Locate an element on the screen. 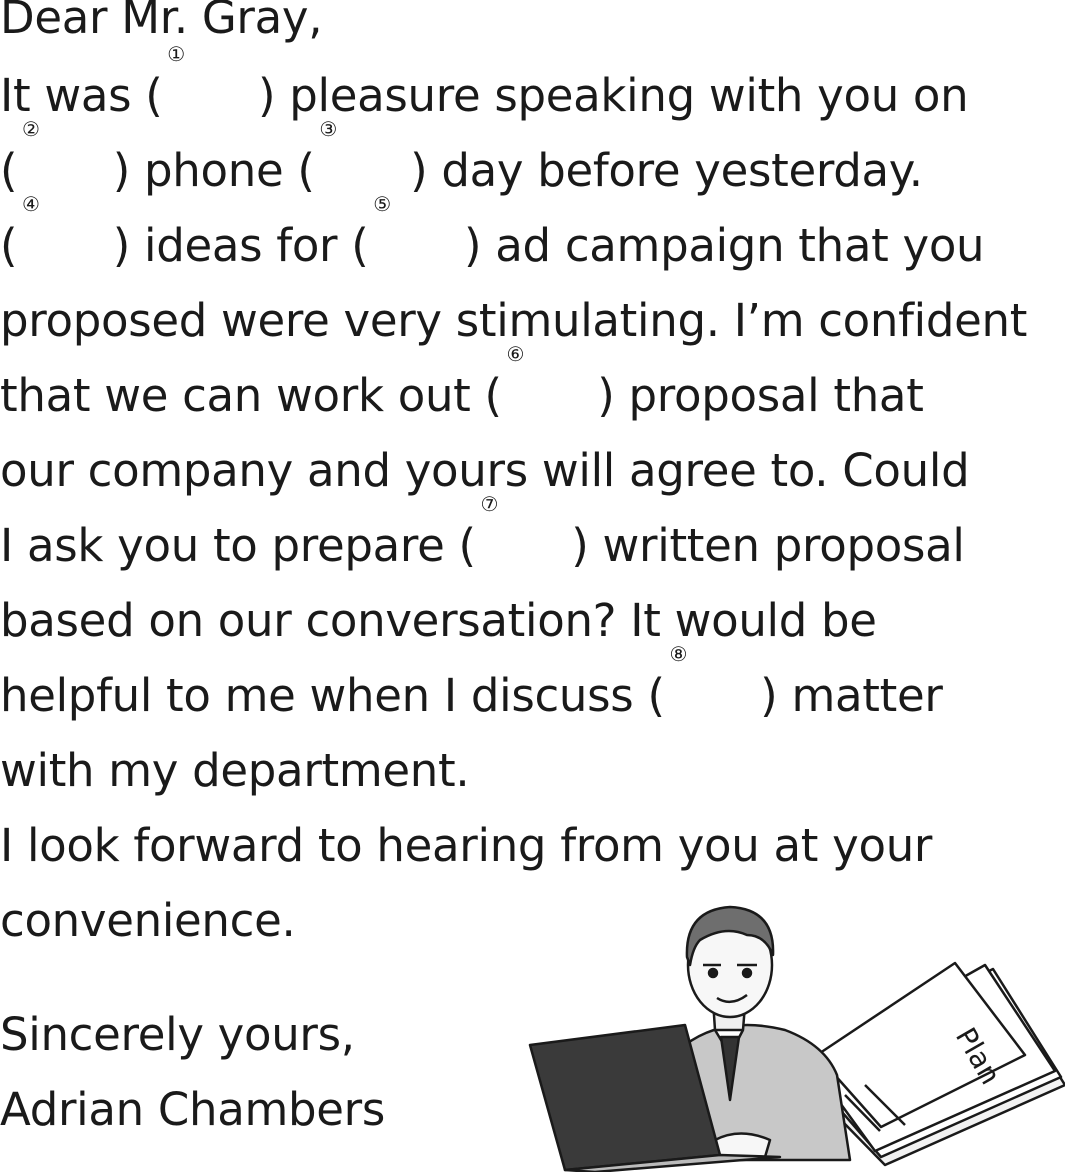 Image resolution: width=1065 pixels, height=1172 pixels. text-segment: ad campaign that you is located at coordinates (733, 245).